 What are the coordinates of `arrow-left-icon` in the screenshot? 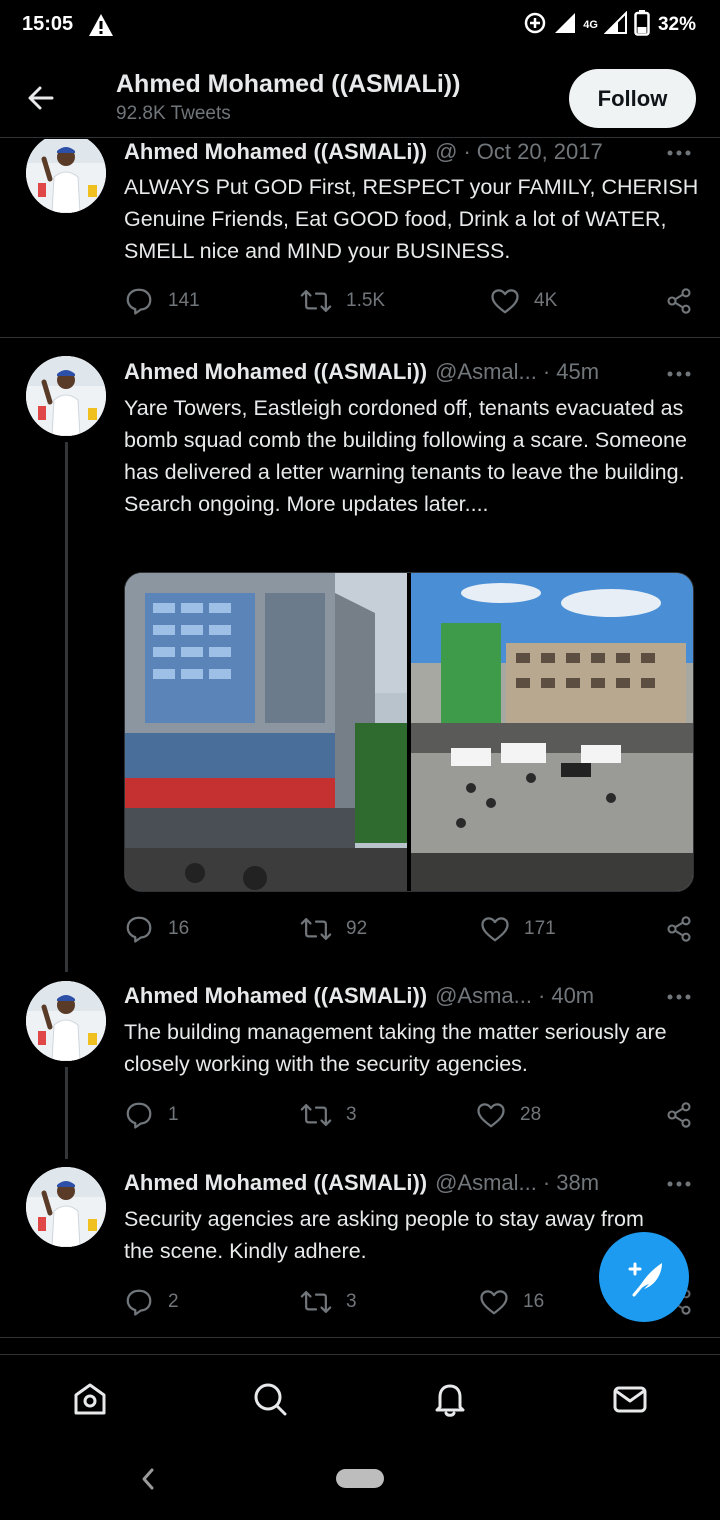 It's located at (41, 98).